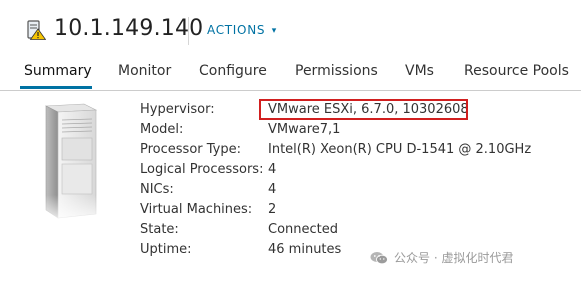 The height and width of the screenshot is (281, 581). I want to click on tab-configure: Configure, so click(233, 71).